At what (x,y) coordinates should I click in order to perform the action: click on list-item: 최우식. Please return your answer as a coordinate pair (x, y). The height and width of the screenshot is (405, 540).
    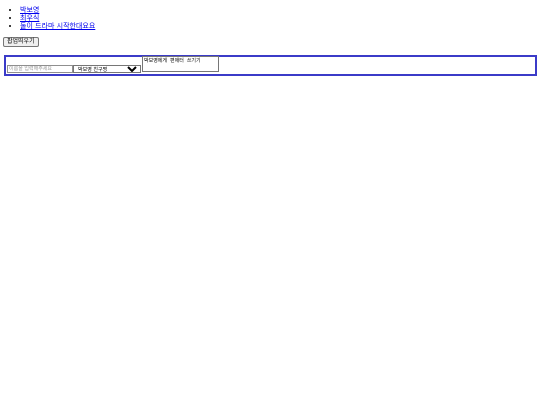
    Looking at the image, I should click on (57, 18).